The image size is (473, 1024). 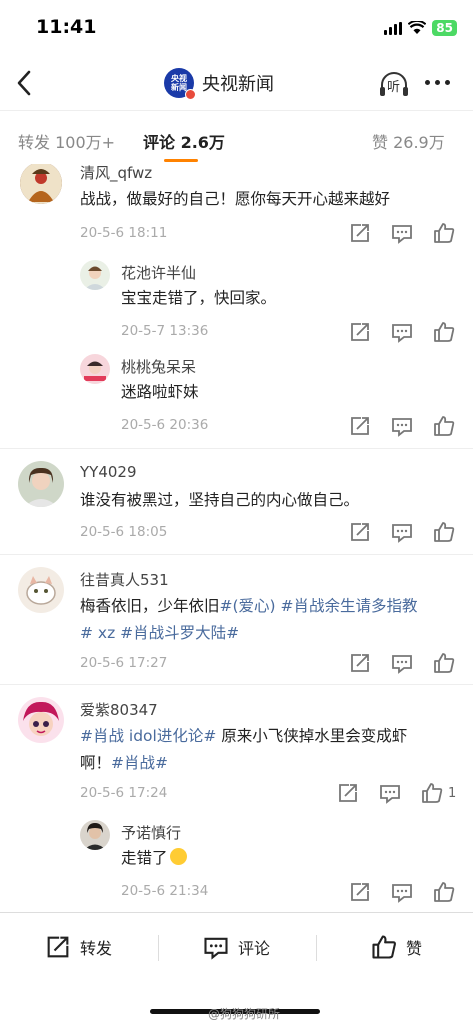 What do you see at coordinates (66, 27) in the screenshot?
I see `status-time: 11:41` at bounding box center [66, 27].